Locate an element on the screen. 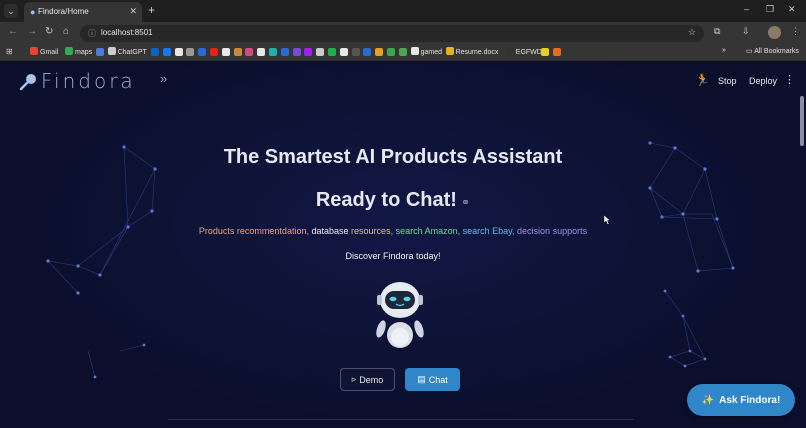 The width and height of the screenshot is (806, 428). bookmark-label: Gmail is located at coordinates (49, 52).